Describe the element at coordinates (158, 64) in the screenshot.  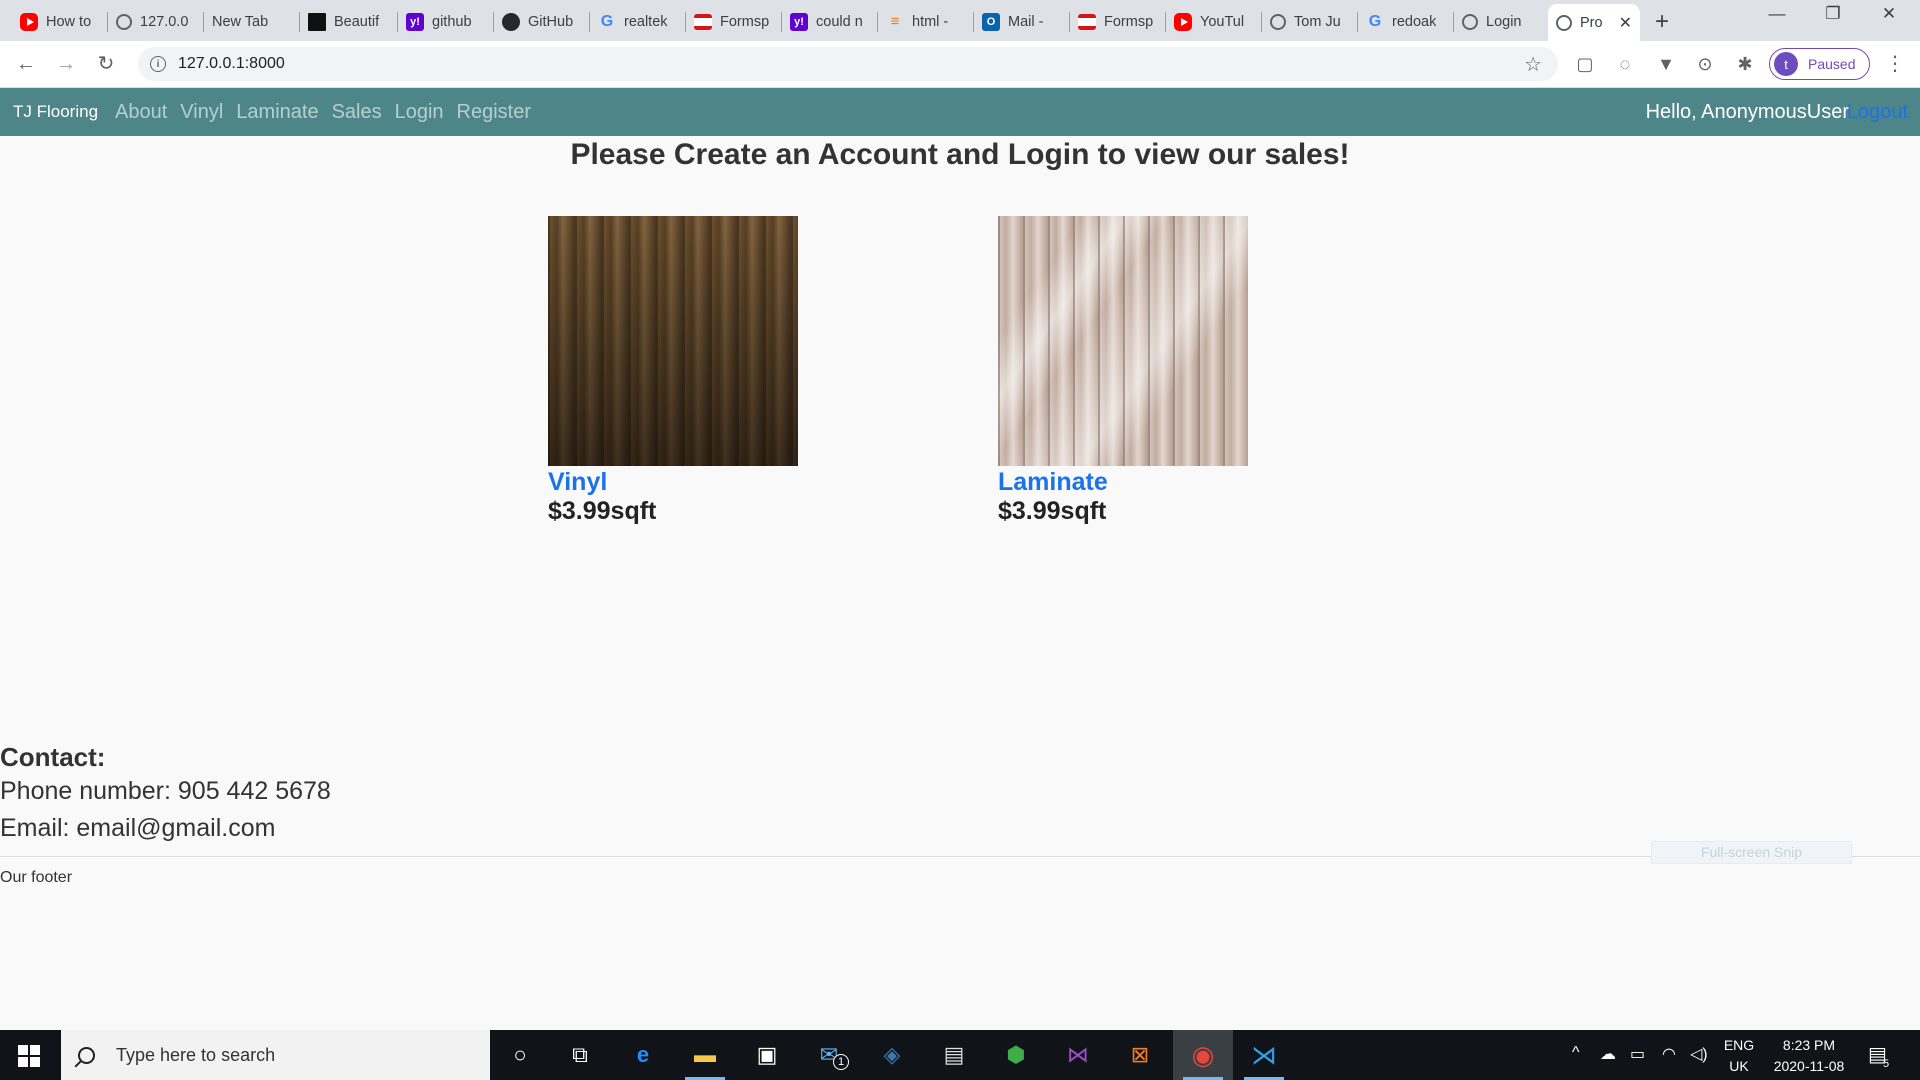
I see `info-icon: i` at that location.